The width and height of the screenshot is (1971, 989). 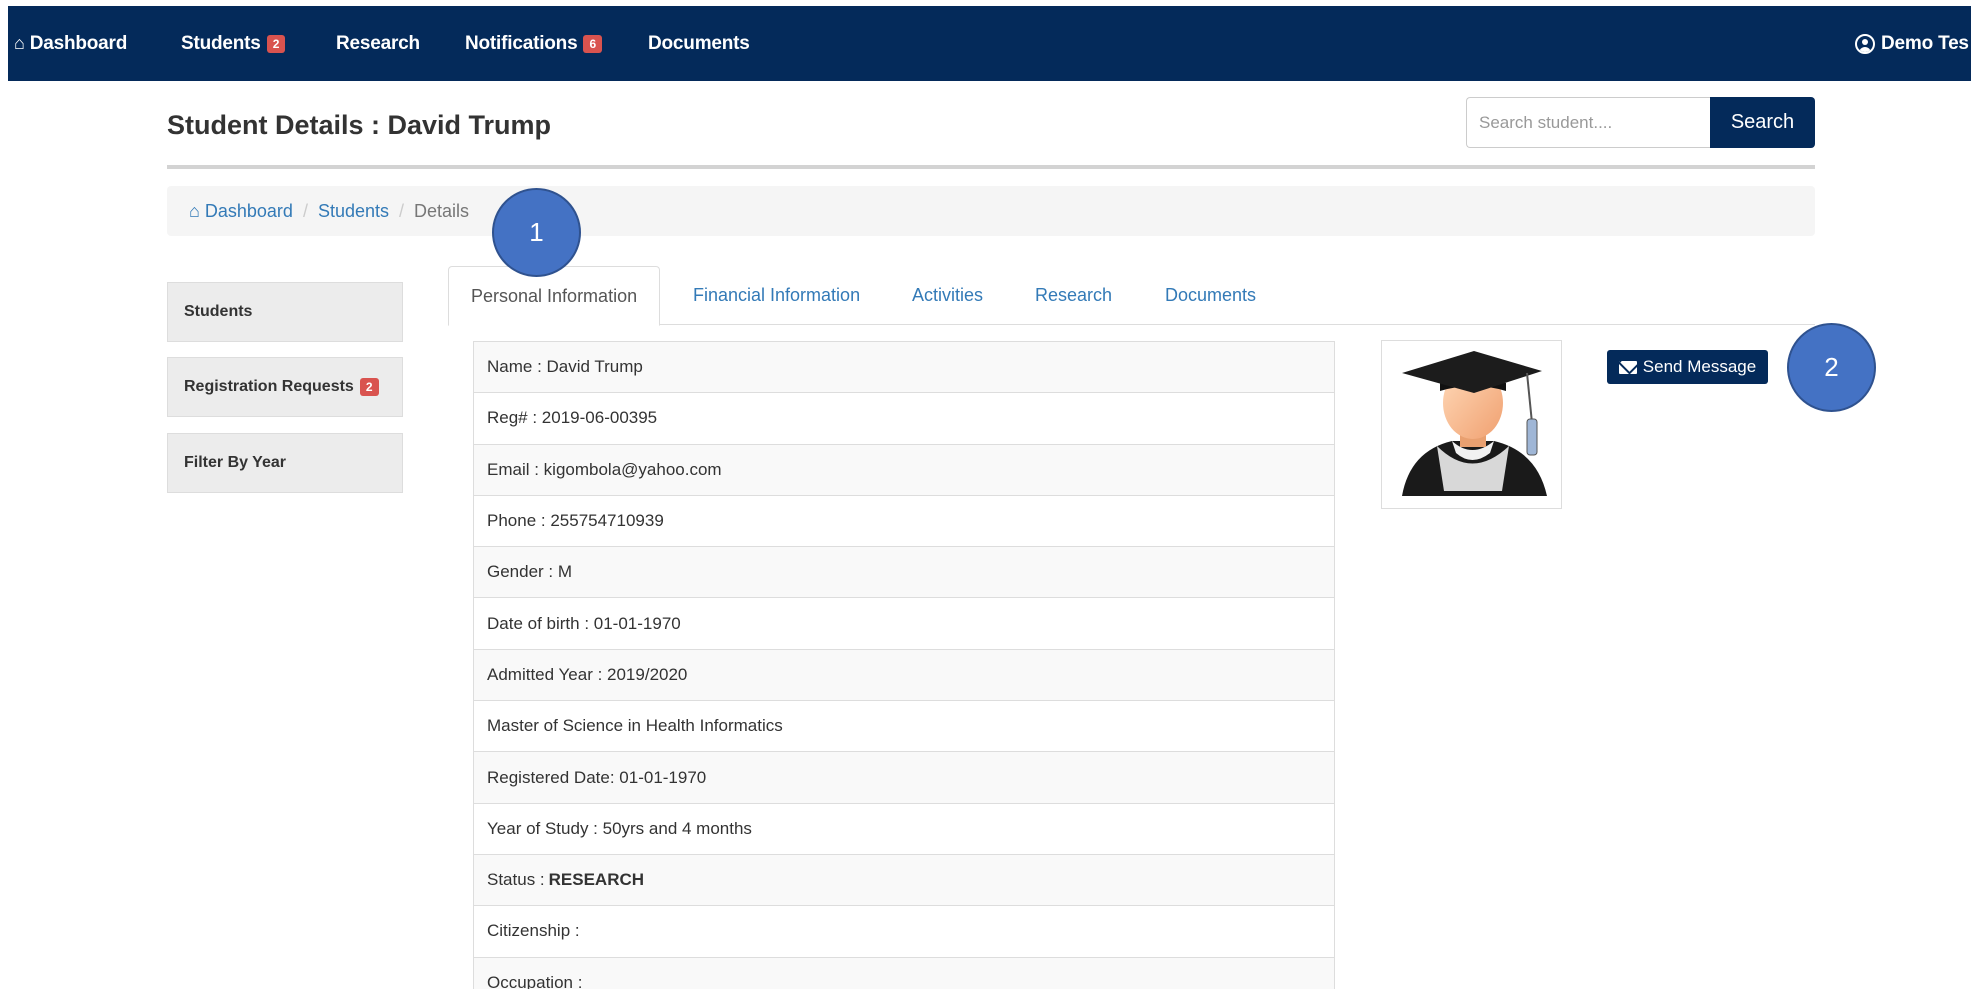 I want to click on sidebar-item-registration-requests: Registration Requests 2, so click(x=285, y=387).